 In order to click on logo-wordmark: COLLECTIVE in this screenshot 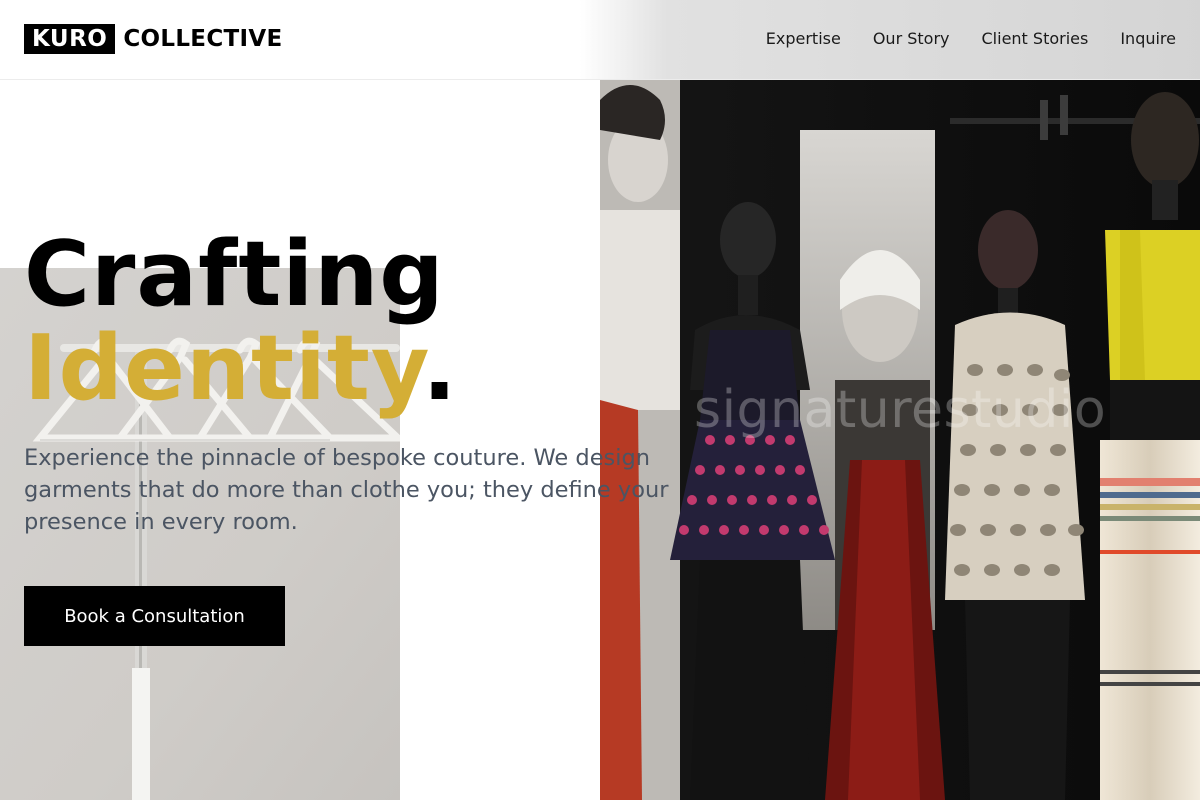, I will do `click(203, 39)`.